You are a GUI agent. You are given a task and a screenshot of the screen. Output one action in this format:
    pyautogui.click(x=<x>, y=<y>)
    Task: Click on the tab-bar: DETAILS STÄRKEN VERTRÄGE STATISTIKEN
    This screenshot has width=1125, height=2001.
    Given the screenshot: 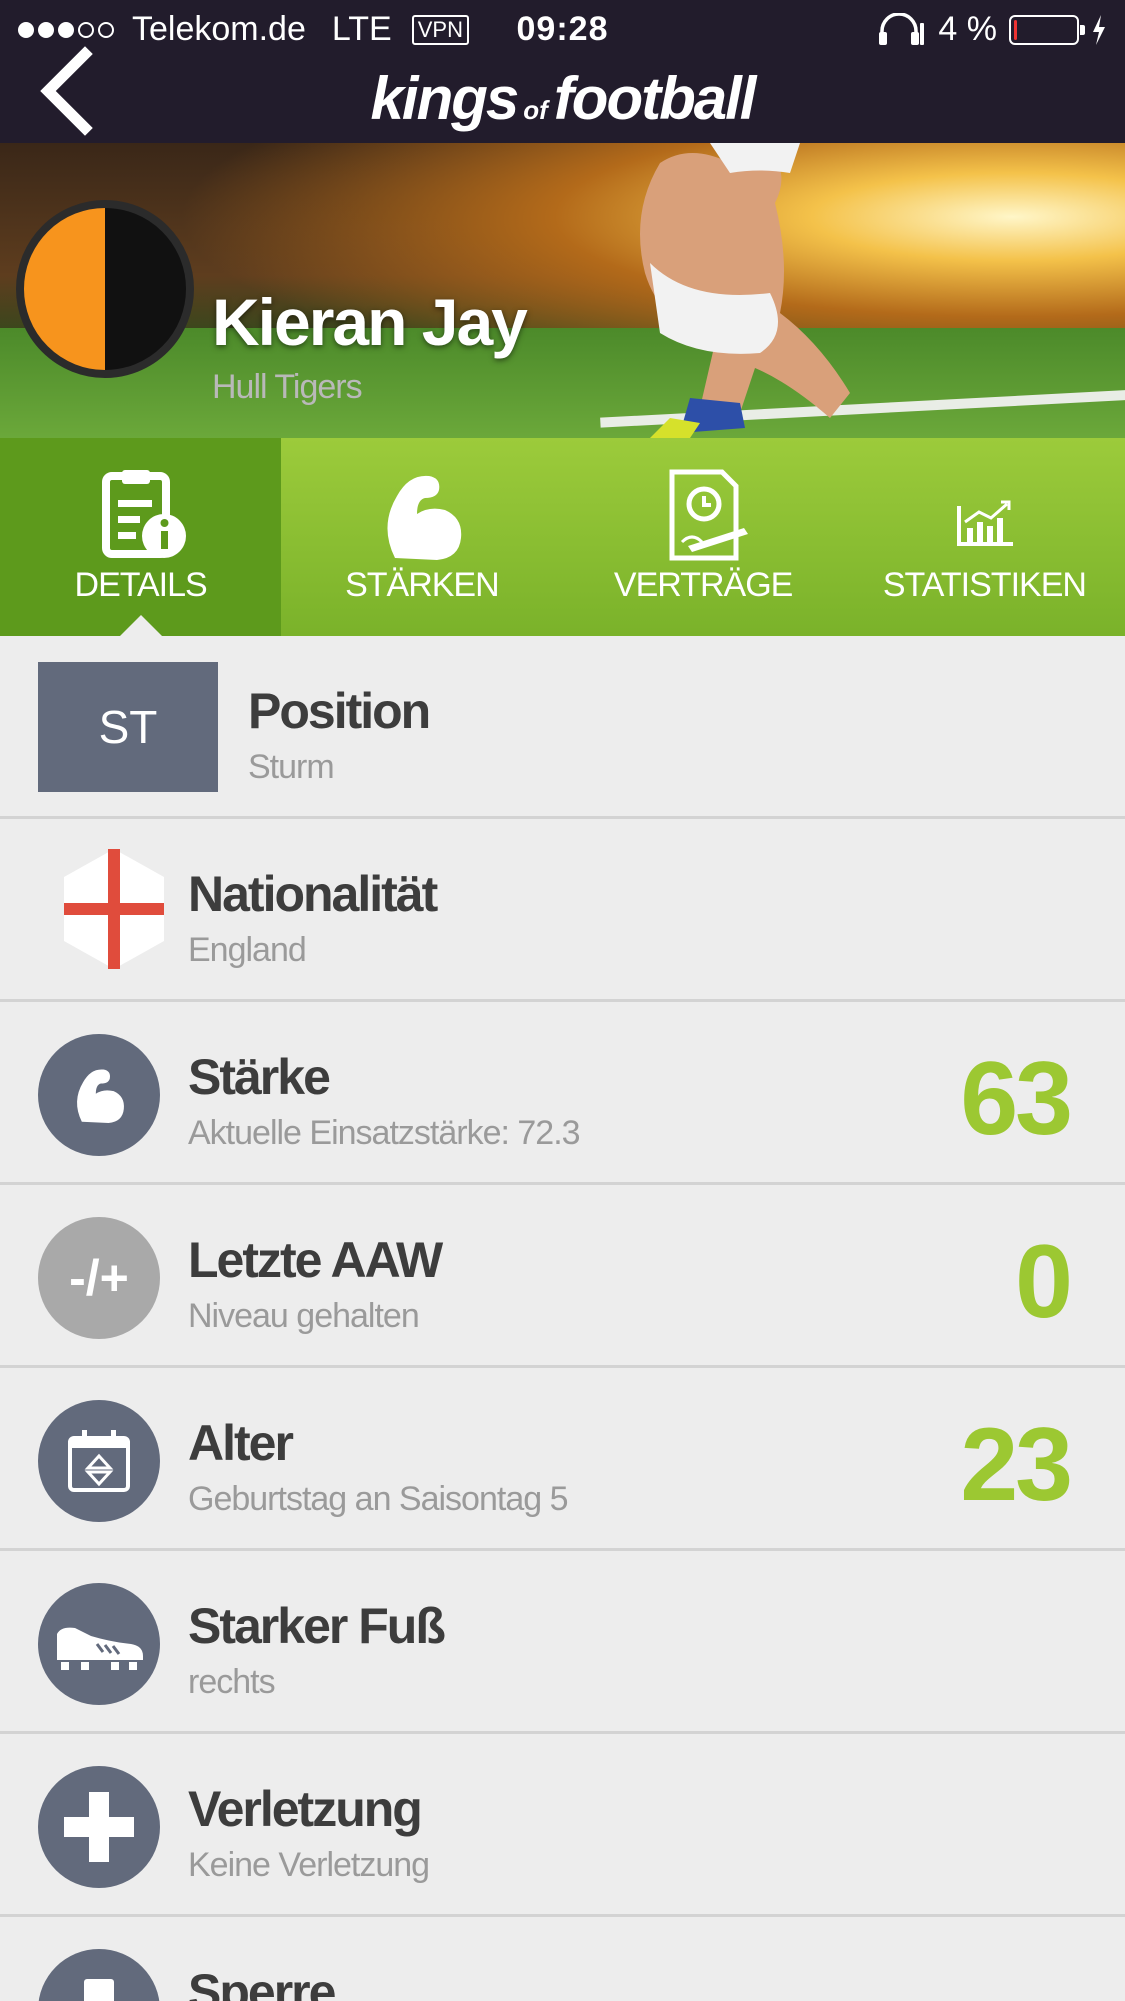 What is the action you would take?
    pyautogui.click(x=562, y=537)
    